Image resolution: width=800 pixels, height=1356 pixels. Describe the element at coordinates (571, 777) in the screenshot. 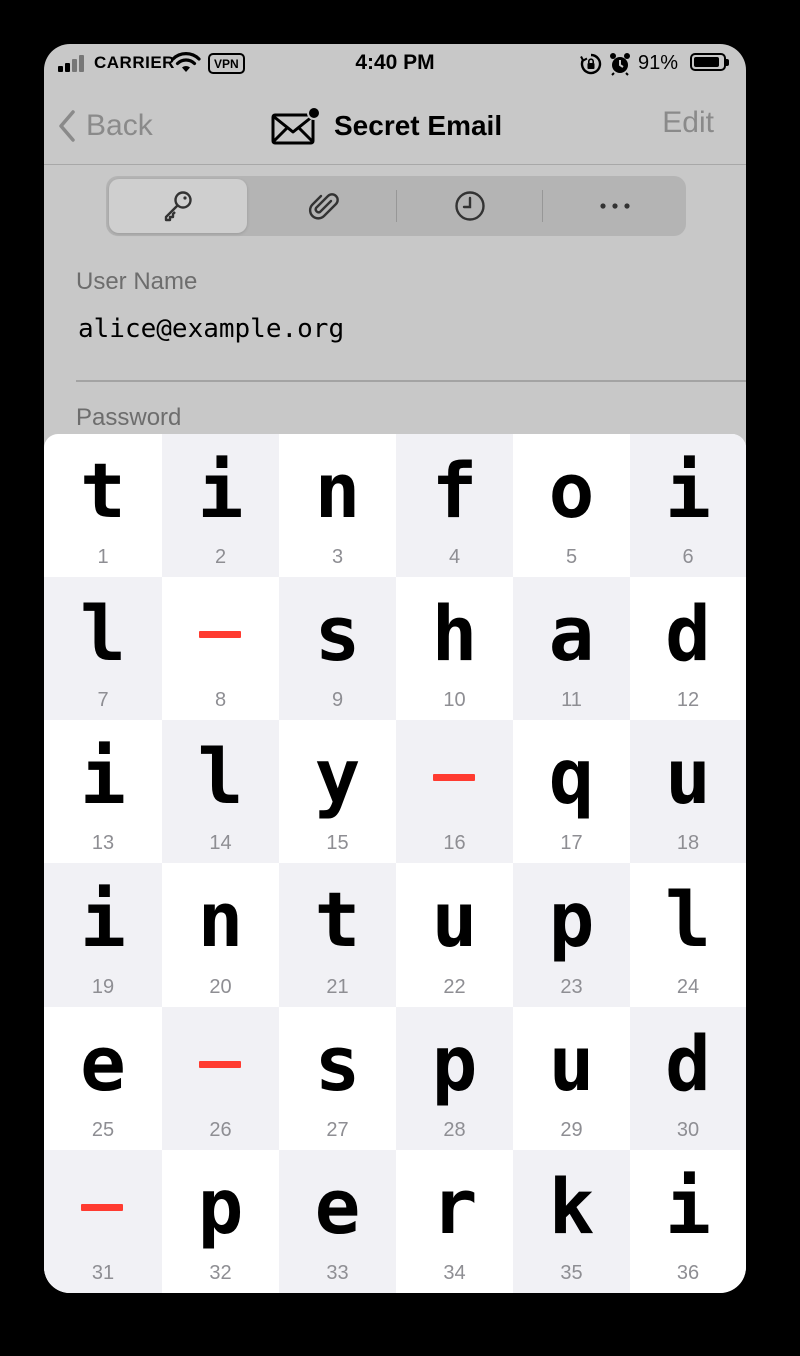

I see `password-char: q` at that location.